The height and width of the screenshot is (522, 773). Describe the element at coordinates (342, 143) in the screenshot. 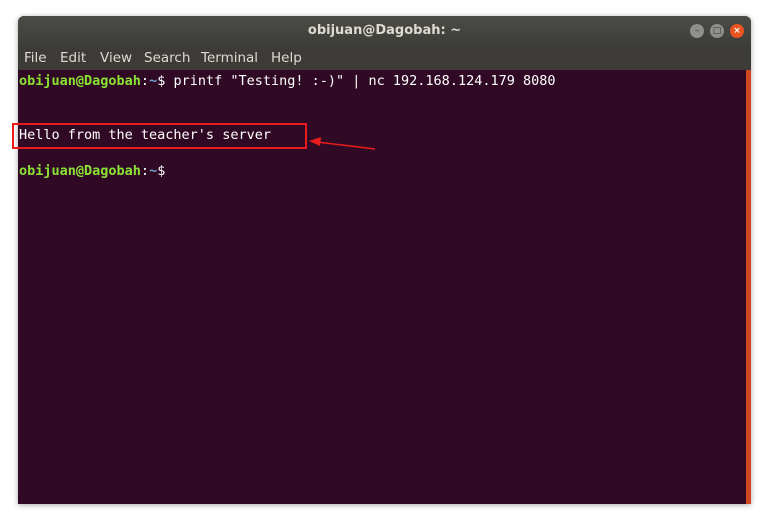

I see `arrow-left-icon` at that location.